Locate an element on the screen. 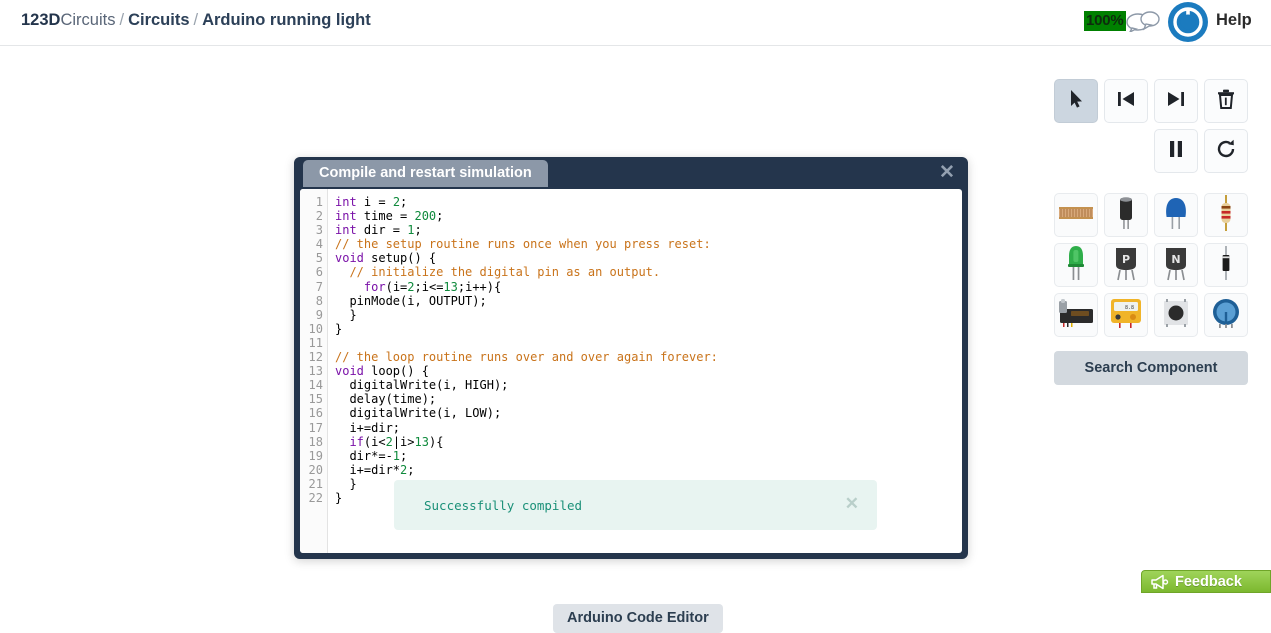 The height and width of the screenshot is (633, 1271). line-number-gutter: 1 2 3 4 5 6 7 8 9 10 11 12 13 14 15 16 17 18 19 20 21 22 is located at coordinates (314, 371).